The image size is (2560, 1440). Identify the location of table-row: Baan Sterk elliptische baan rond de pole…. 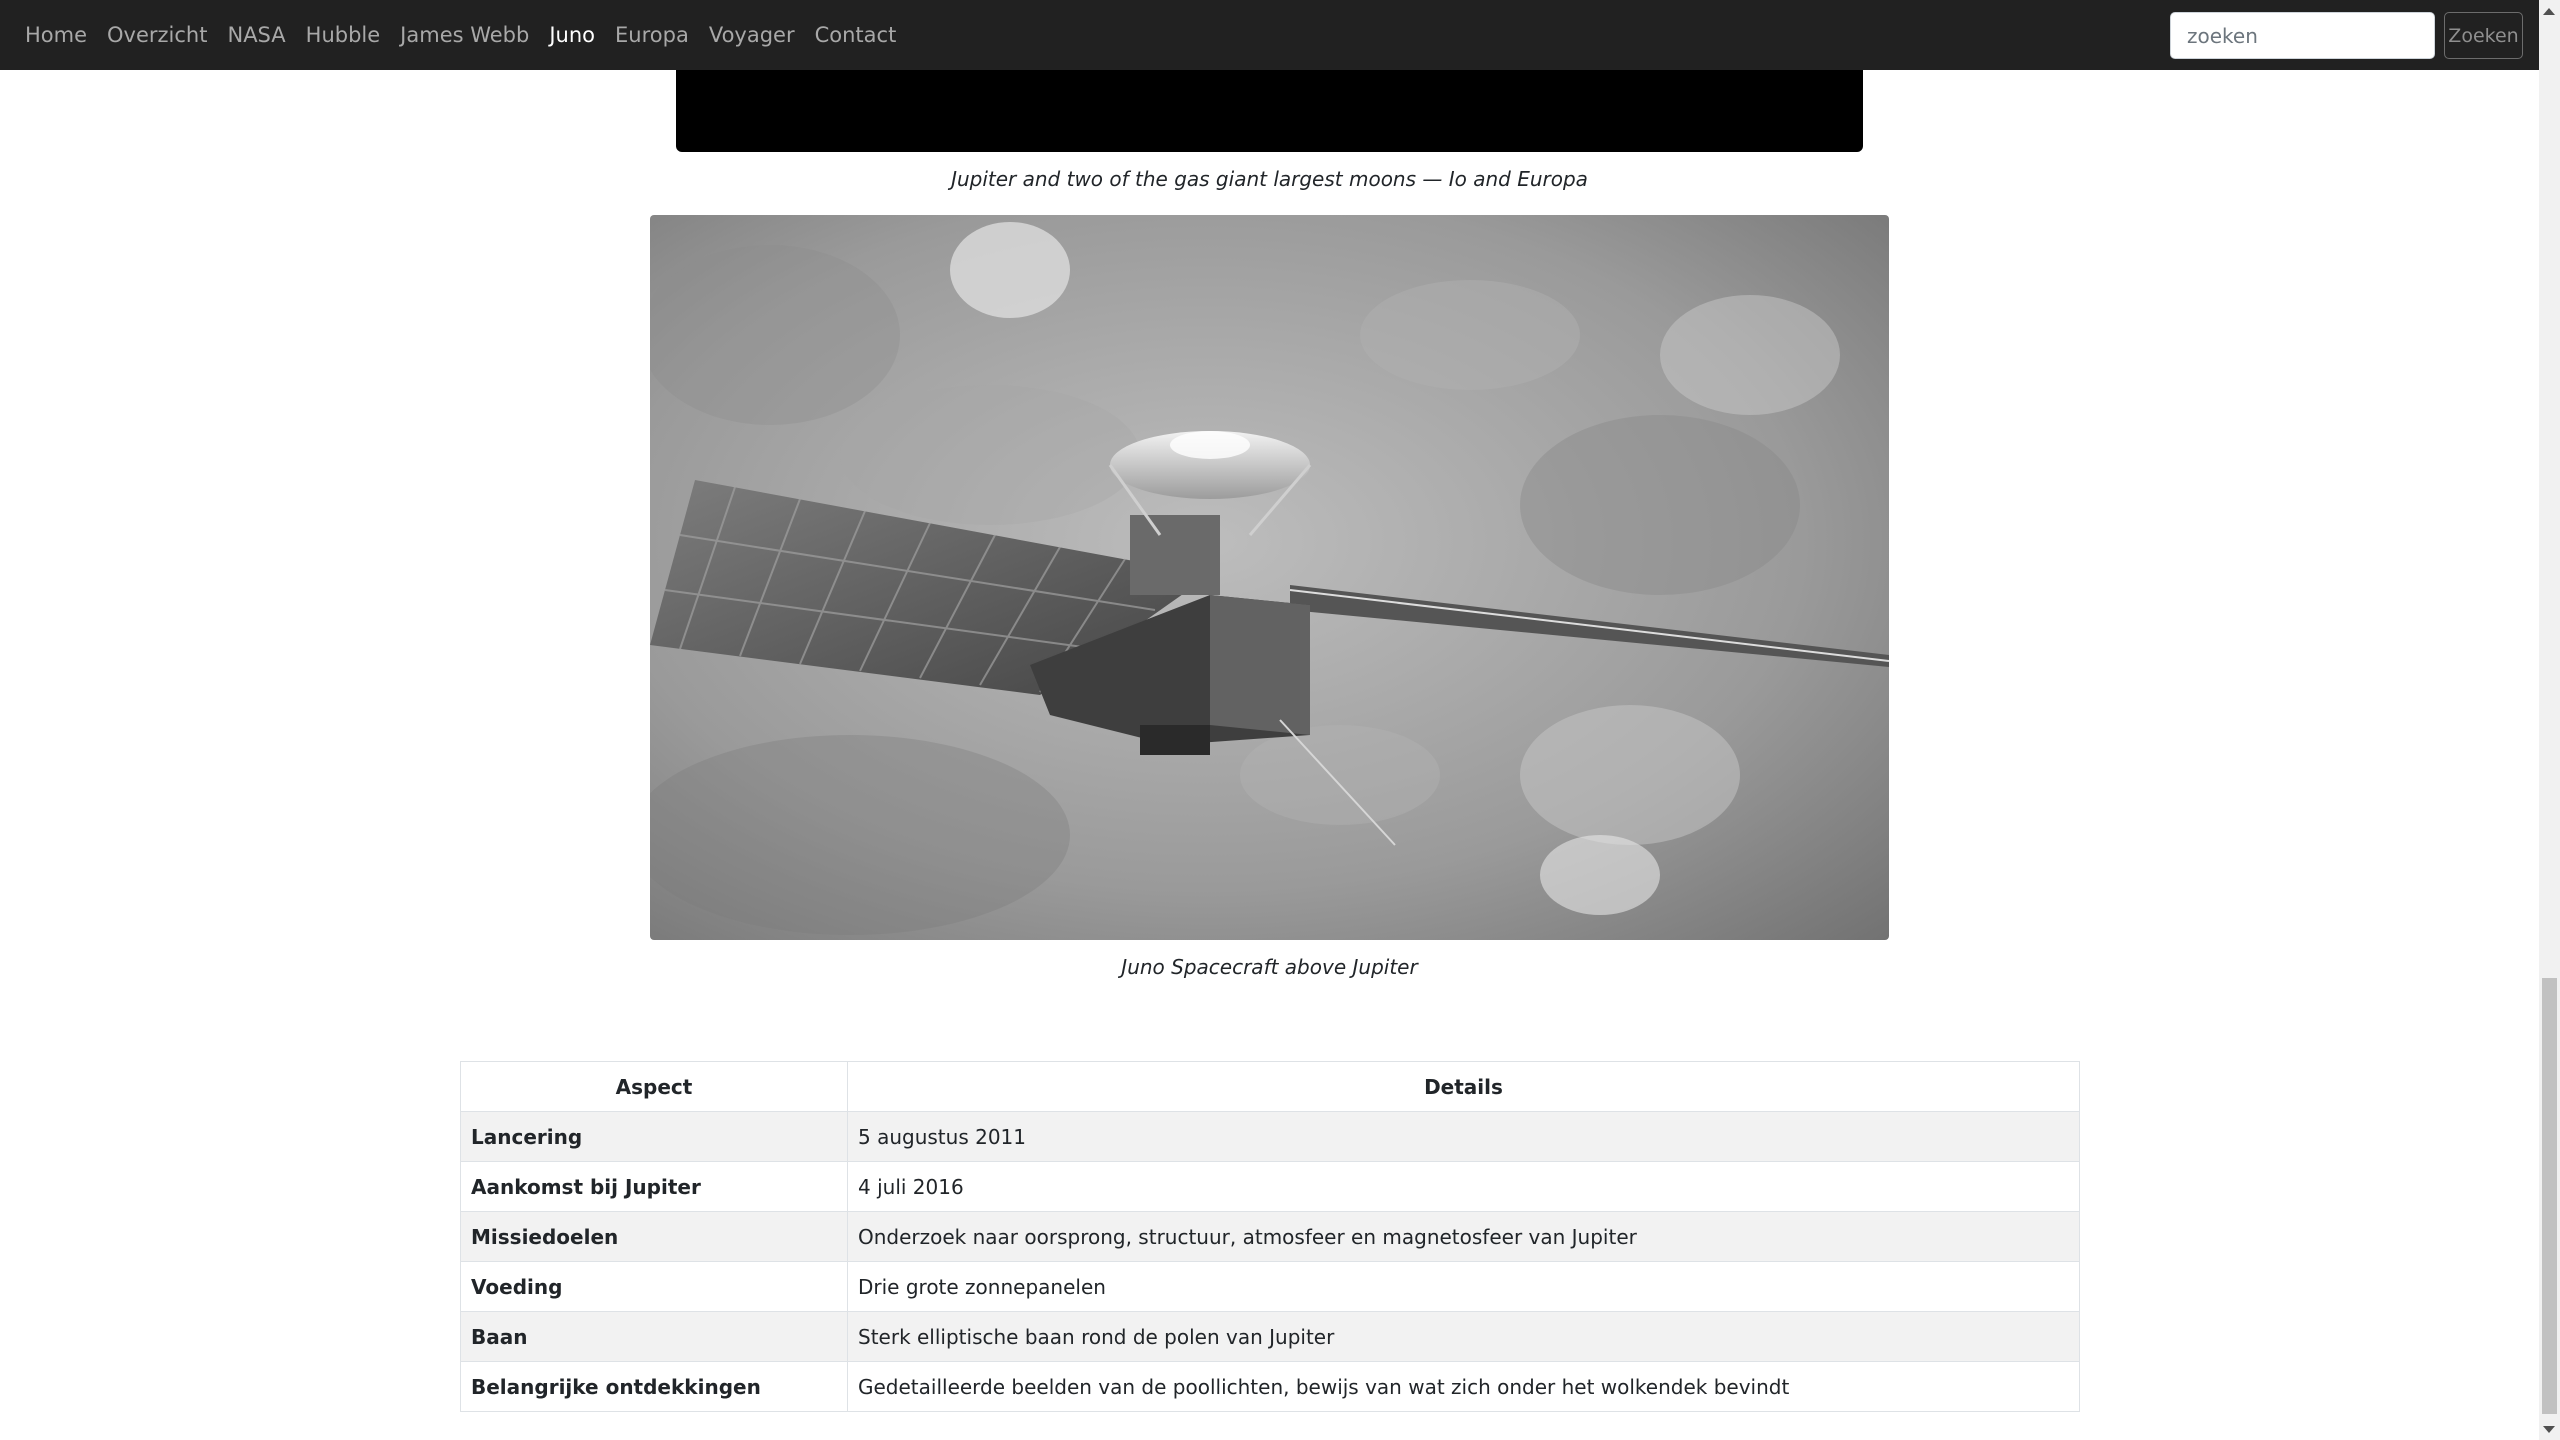
(1270, 1336).